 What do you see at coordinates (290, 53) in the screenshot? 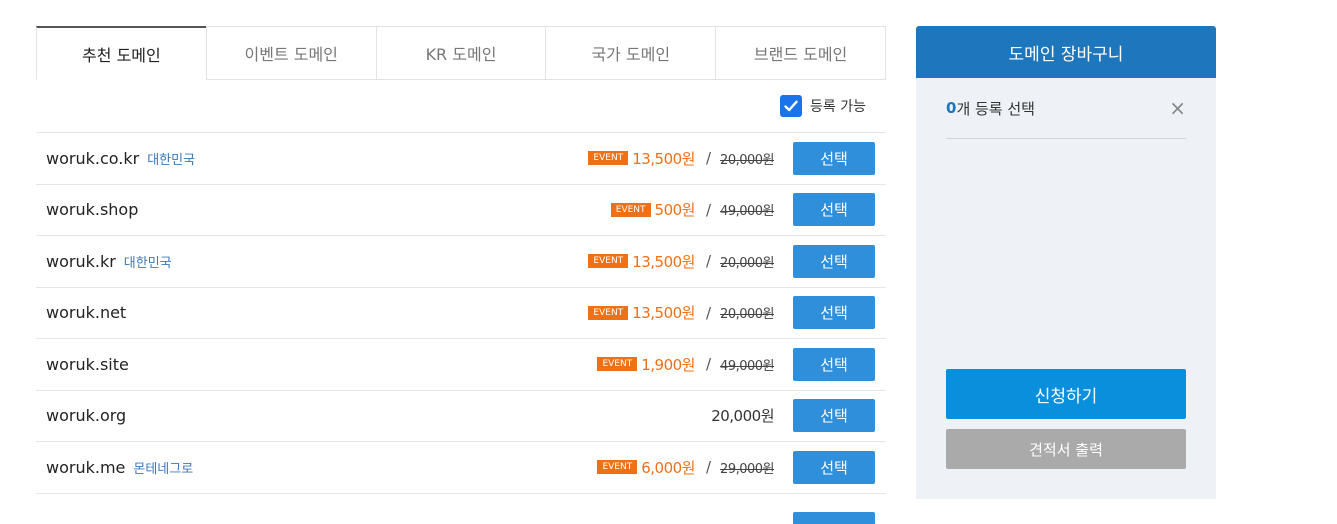
I see `tab-event: 이벤트 도메인` at bounding box center [290, 53].